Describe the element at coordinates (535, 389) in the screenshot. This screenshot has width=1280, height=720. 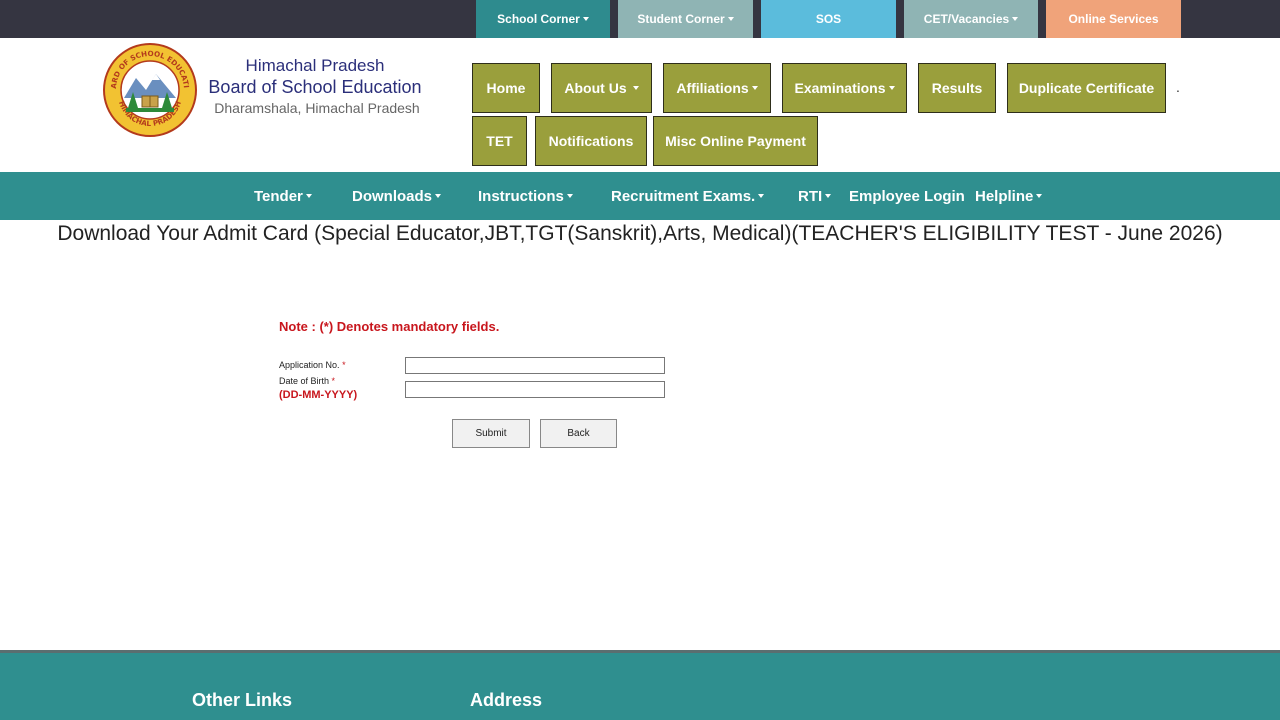
I see `dob-input` at that location.